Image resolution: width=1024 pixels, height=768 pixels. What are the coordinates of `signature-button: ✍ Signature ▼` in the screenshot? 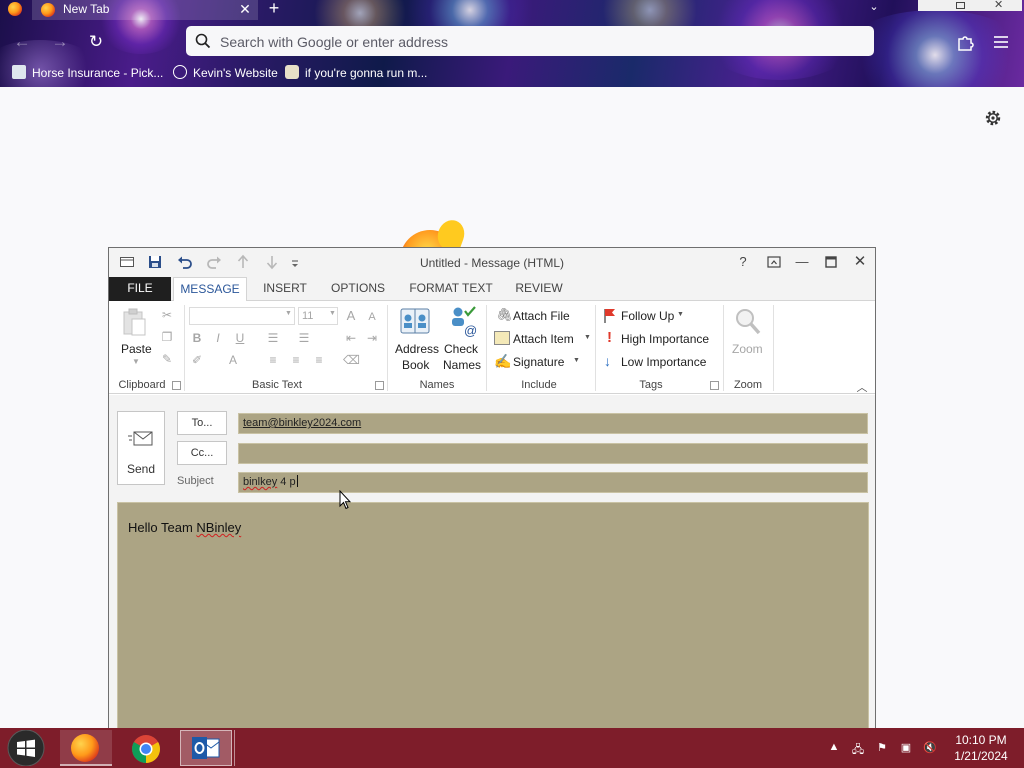 It's located at (541, 362).